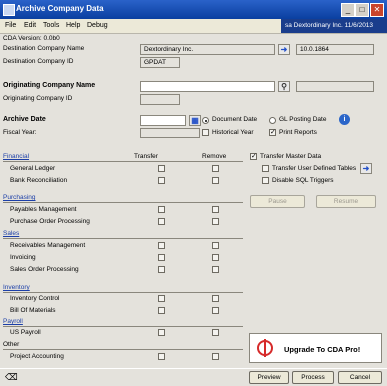 Image resolution: width=387 pixels, height=386 pixels. Describe the element at coordinates (60, 8) in the screenshot. I see `window-title: Archive Company Data` at that location.